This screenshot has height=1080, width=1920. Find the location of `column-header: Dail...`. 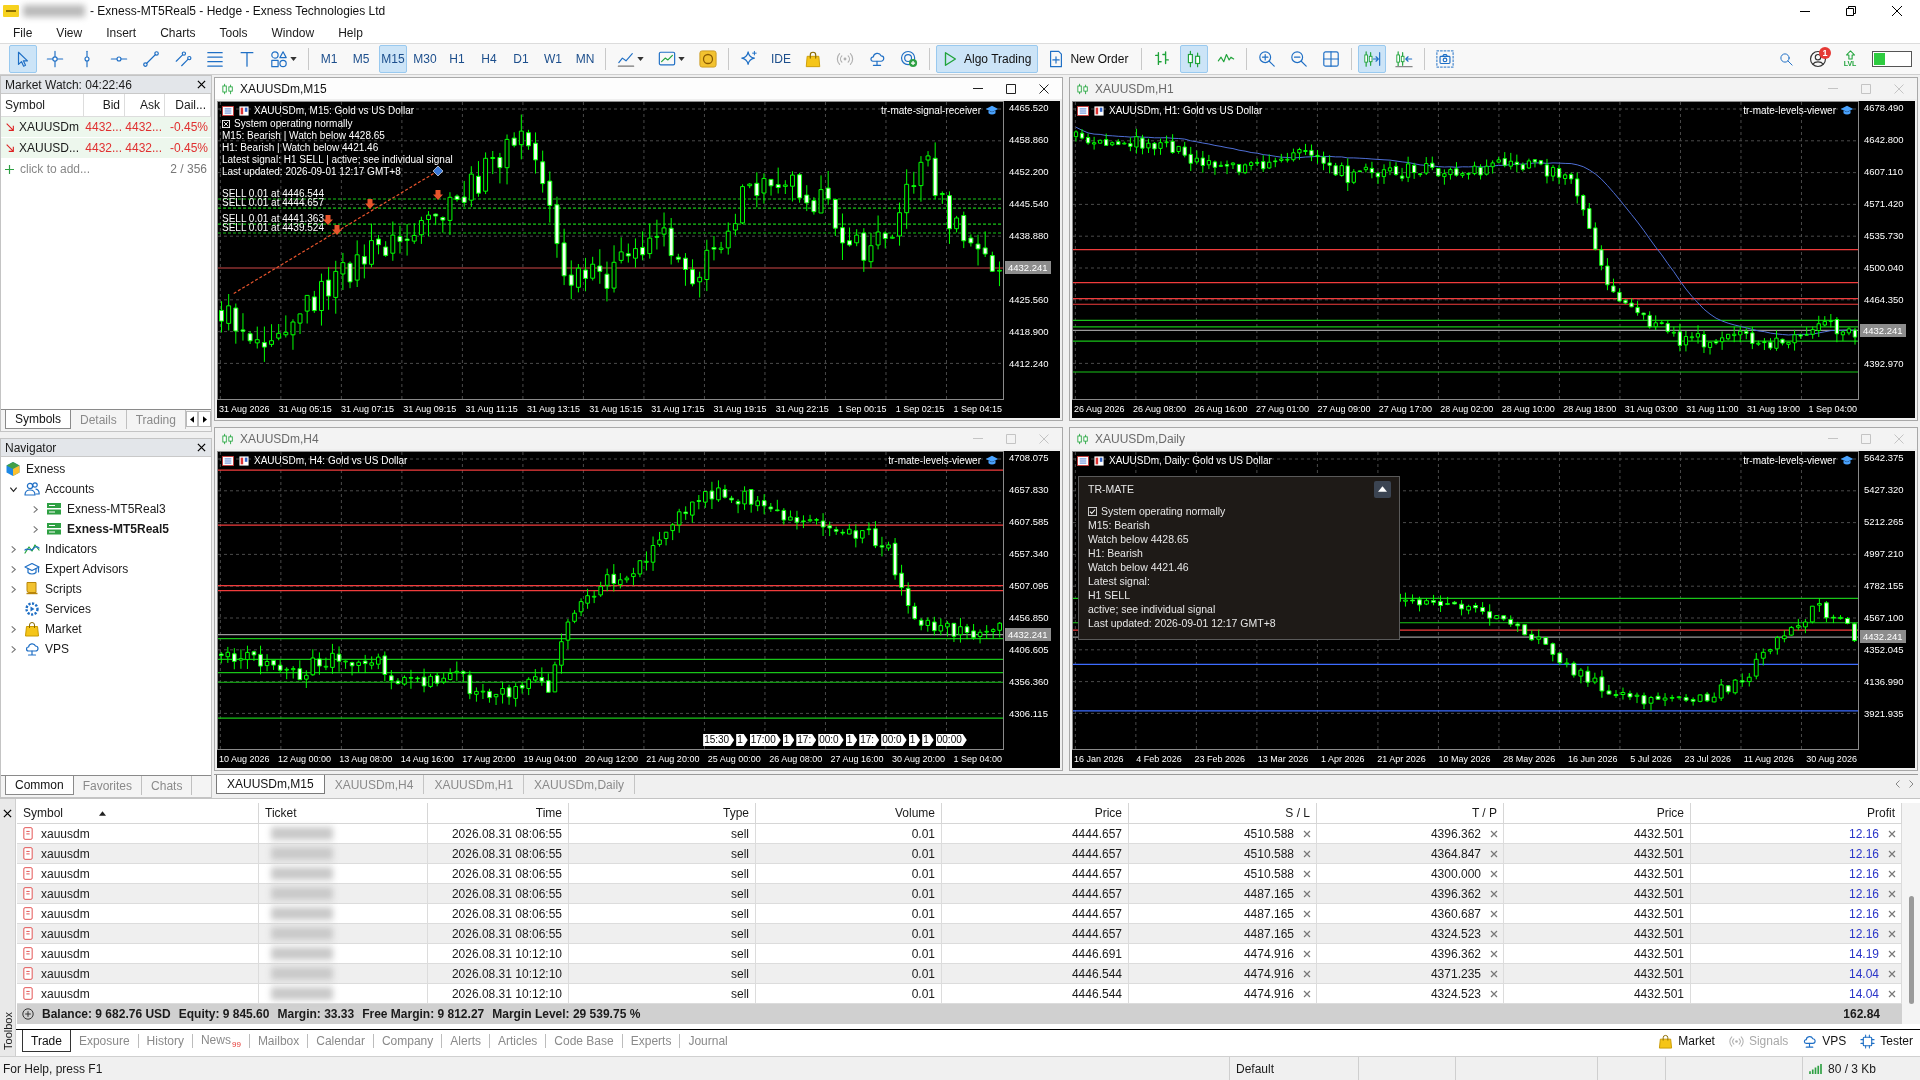

column-header: Dail... is located at coordinates (188, 105).